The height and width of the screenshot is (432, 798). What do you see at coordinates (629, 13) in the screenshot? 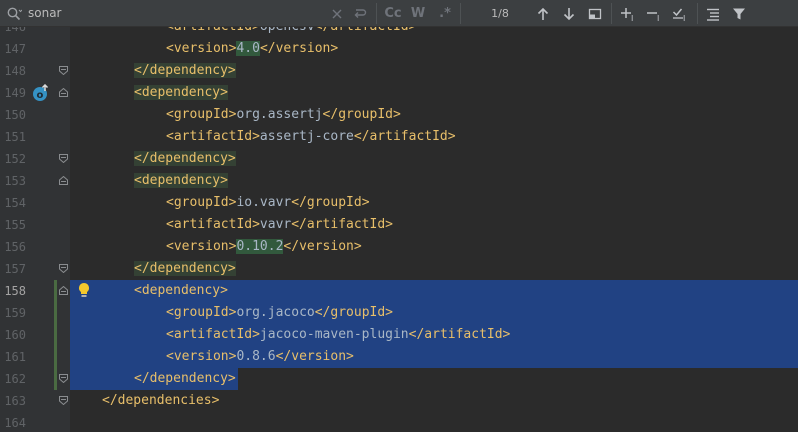
I see `add-selection-icon: I` at bounding box center [629, 13].